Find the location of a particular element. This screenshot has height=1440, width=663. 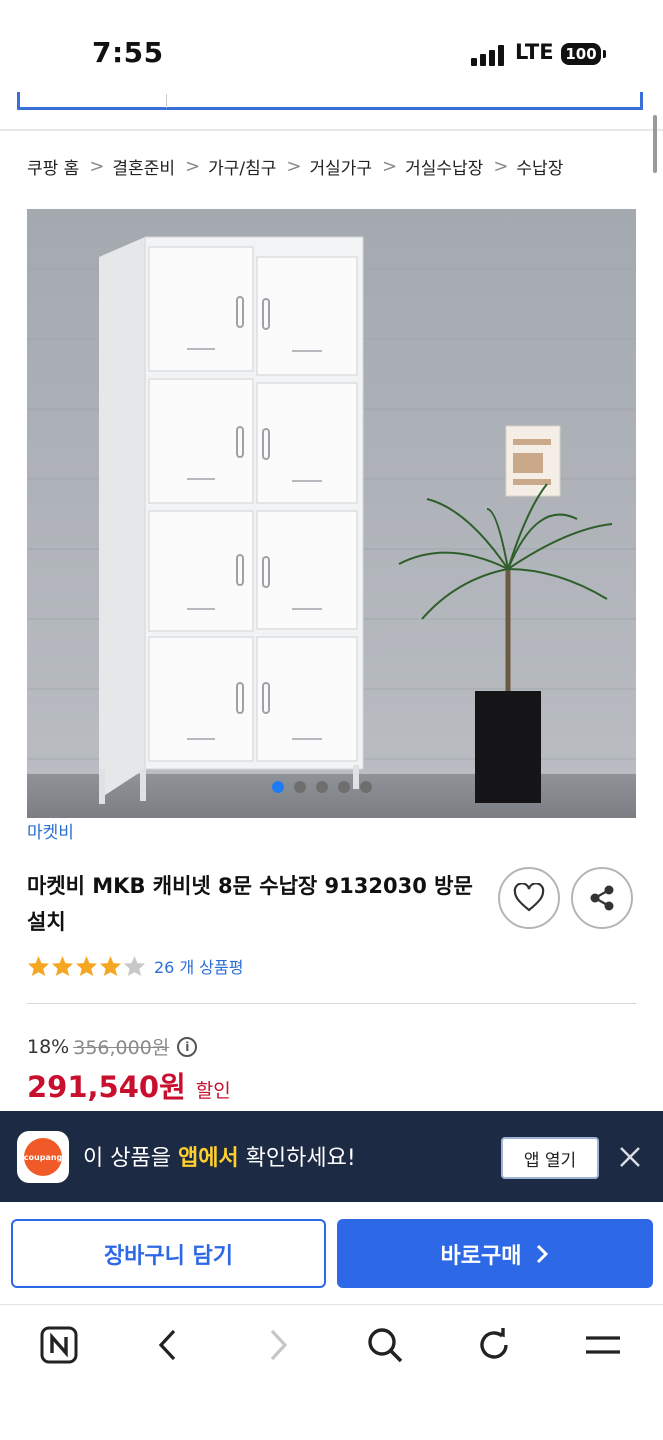

buy-now-label: 바로구매 is located at coordinates (481, 1256).